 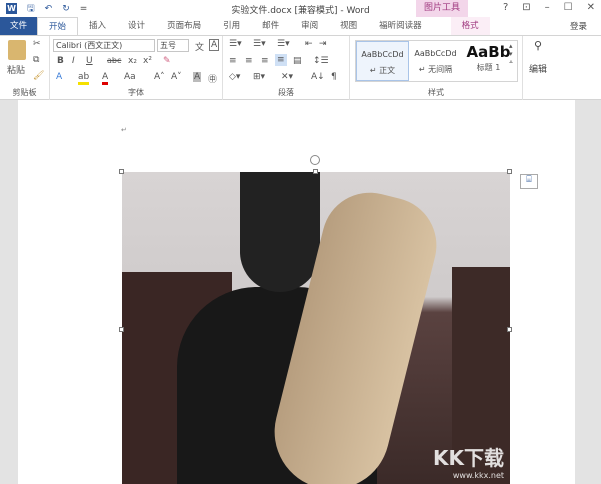 I want to click on watermark-url: www.kkx.net, so click(x=478, y=475).